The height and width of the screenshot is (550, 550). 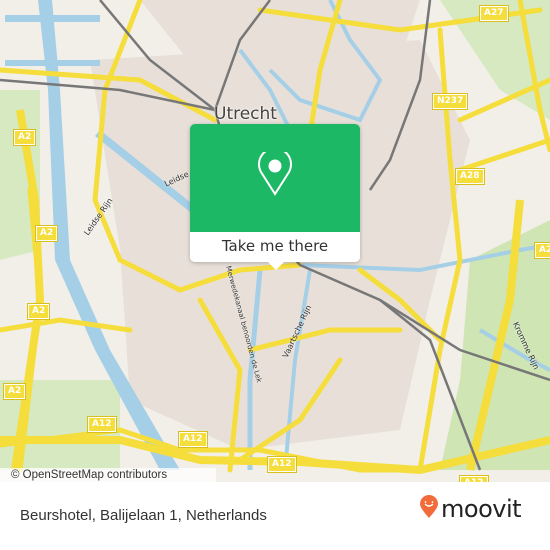 I want to click on popup-header, so click(x=275, y=178).